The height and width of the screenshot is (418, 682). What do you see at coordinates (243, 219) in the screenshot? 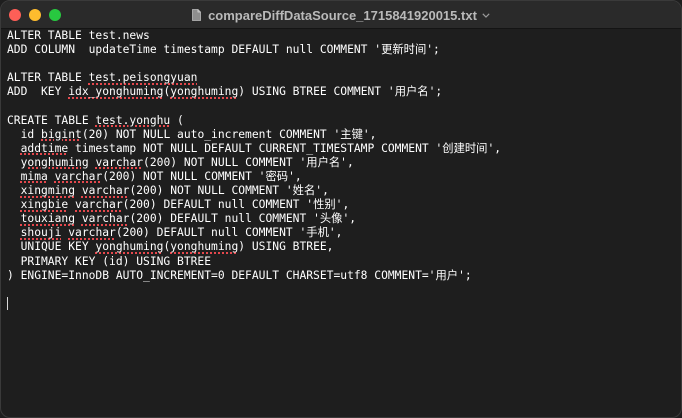
I see `text-segment: (200) DEFAULT null COMMENT '头像',` at bounding box center [243, 219].